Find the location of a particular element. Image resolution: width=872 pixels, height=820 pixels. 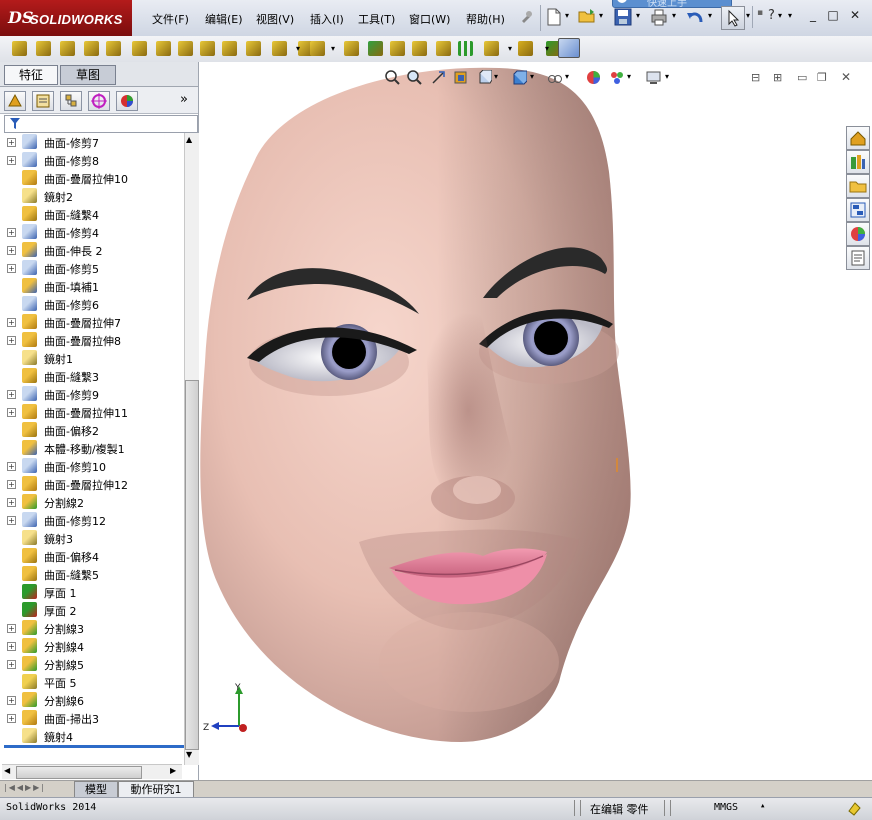

tree-item: + 曲面-疊層拉伸8 is located at coordinates (93, 340).